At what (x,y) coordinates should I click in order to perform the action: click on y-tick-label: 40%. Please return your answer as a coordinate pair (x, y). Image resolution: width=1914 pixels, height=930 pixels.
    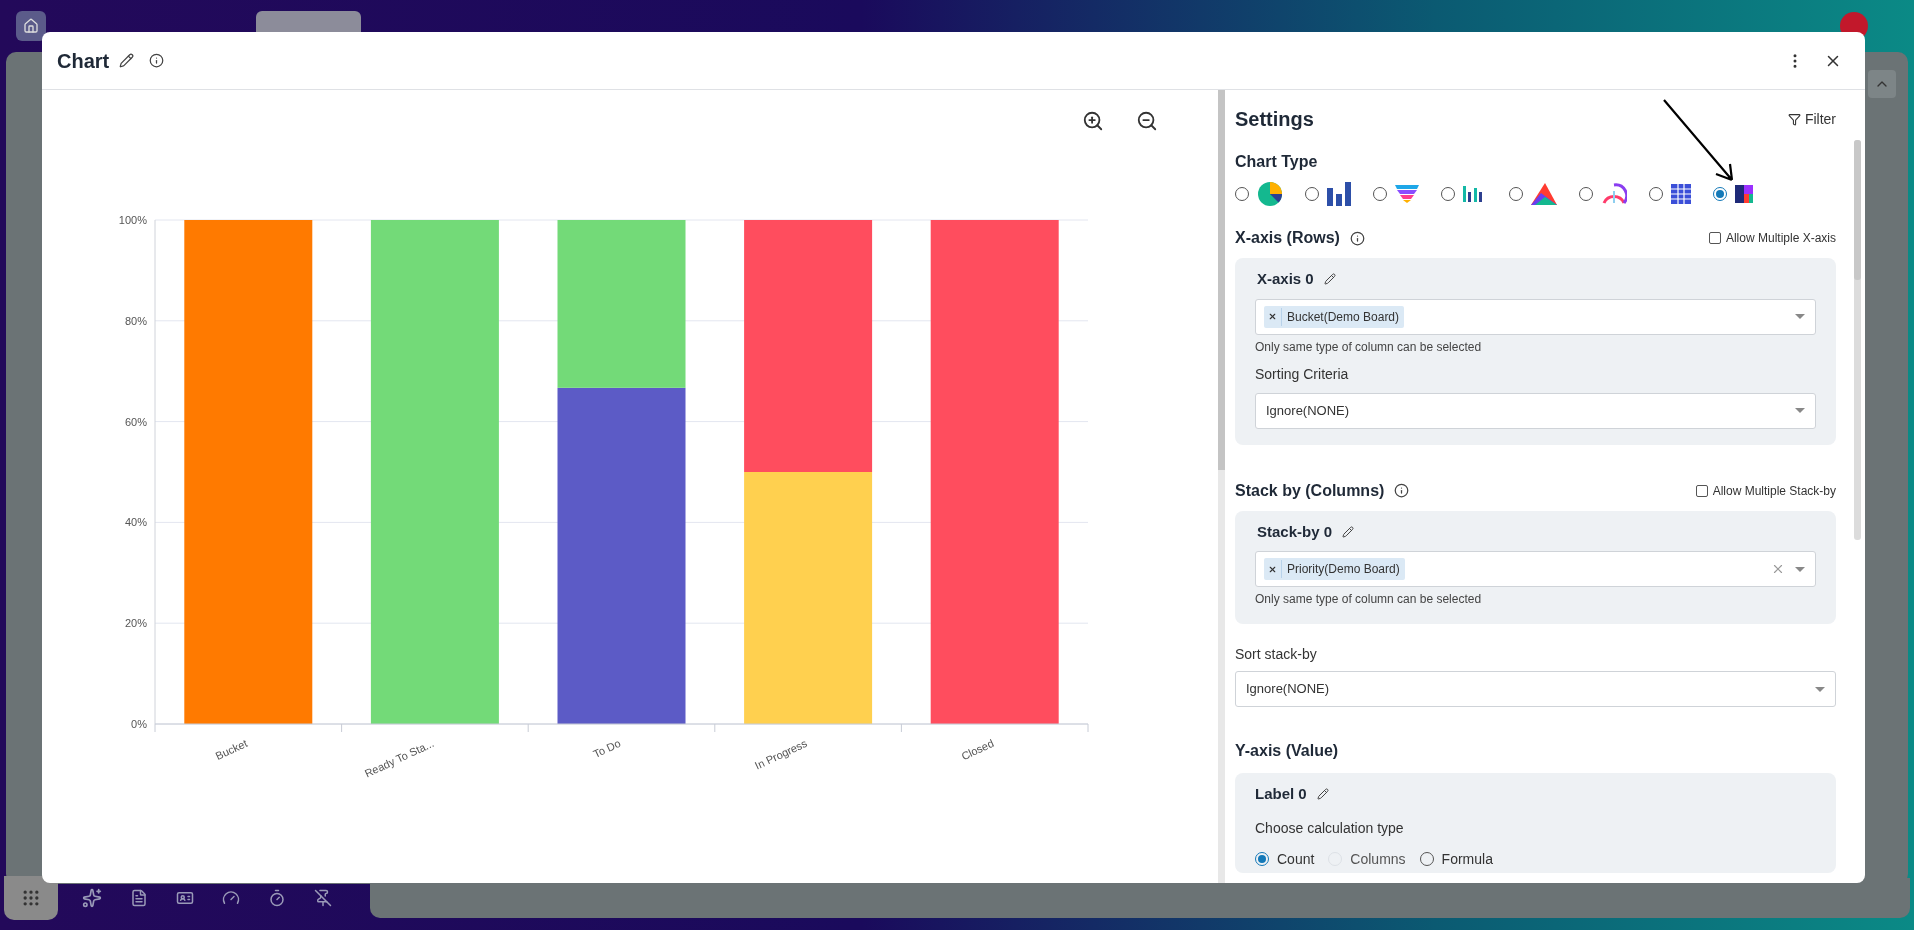
    Looking at the image, I should click on (135, 522).